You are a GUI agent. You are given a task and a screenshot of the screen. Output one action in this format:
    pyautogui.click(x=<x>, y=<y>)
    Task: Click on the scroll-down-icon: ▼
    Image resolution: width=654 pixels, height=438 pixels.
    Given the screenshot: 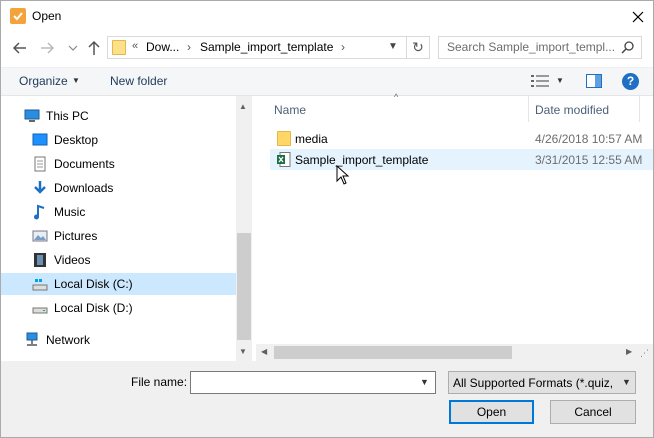 What is the action you would take?
    pyautogui.click(x=243, y=351)
    